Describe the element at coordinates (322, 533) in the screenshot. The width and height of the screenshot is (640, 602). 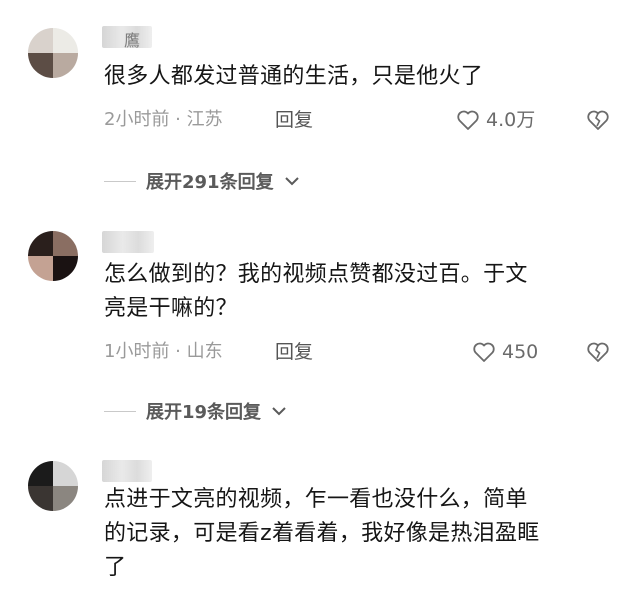
I see `comment-text-line: 的记录，可是看z着看着，我好像是热泪盈眶` at that location.